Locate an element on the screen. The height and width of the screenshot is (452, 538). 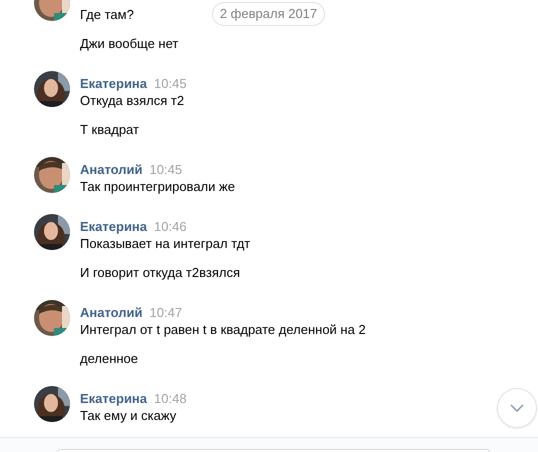
message-text: деленное is located at coordinates (110, 359).